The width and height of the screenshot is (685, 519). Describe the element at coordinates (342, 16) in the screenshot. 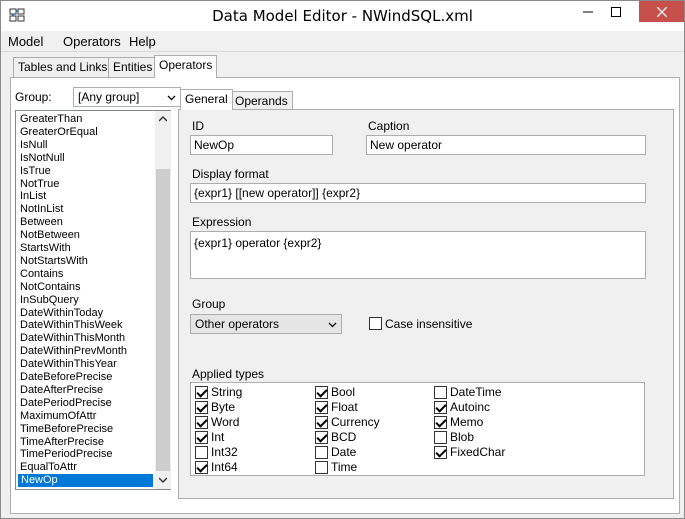

I see `title-bar: Data Model Editor - NWindSQL.xml` at that location.